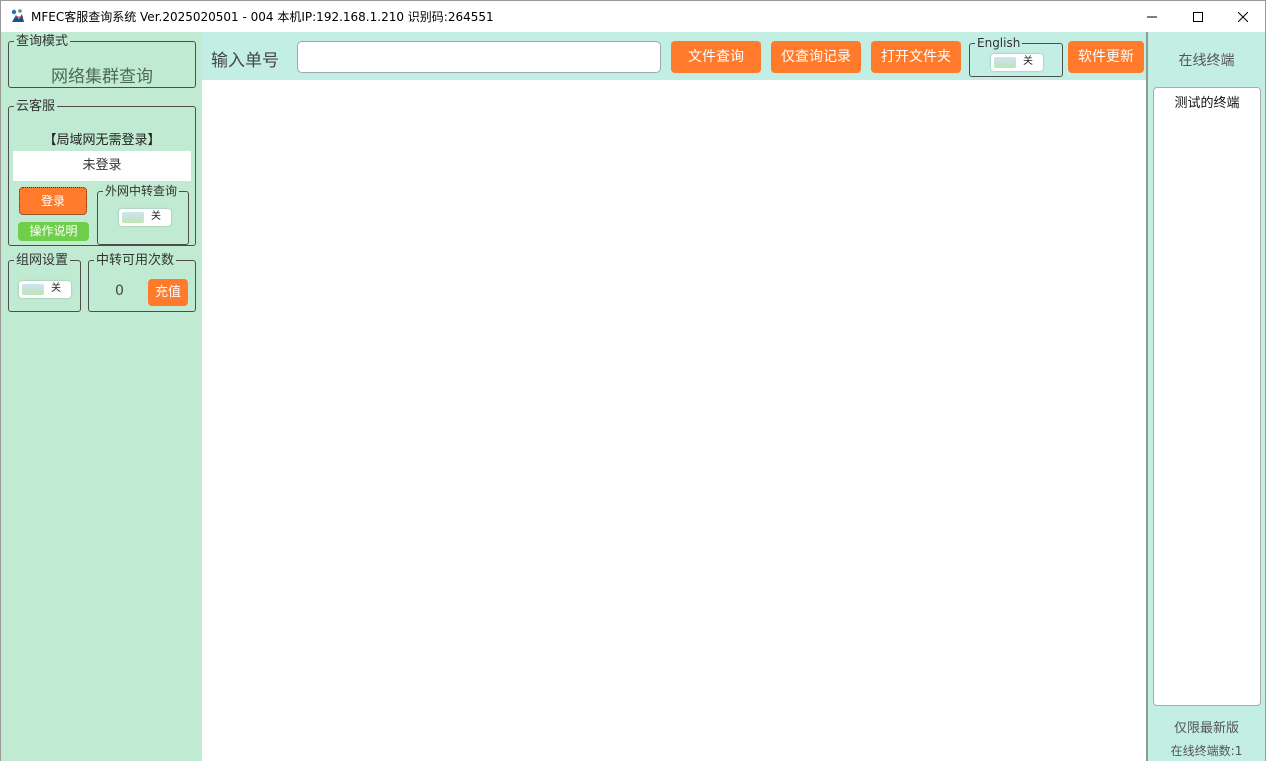 The image size is (1266, 761). What do you see at coordinates (1206, 61) in the screenshot?
I see `online-terminals-title: 在线终端` at bounding box center [1206, 61].